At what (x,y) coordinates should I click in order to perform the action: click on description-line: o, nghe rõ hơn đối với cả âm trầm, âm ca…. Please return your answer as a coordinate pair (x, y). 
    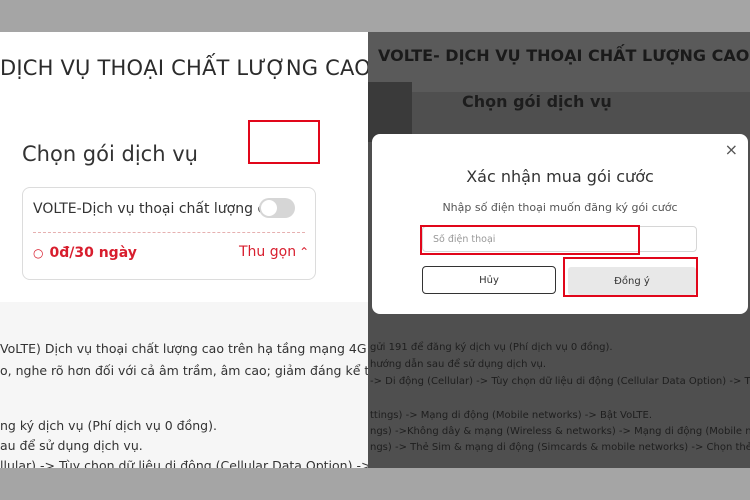
    Looking at the image, I should click on (184, 370).